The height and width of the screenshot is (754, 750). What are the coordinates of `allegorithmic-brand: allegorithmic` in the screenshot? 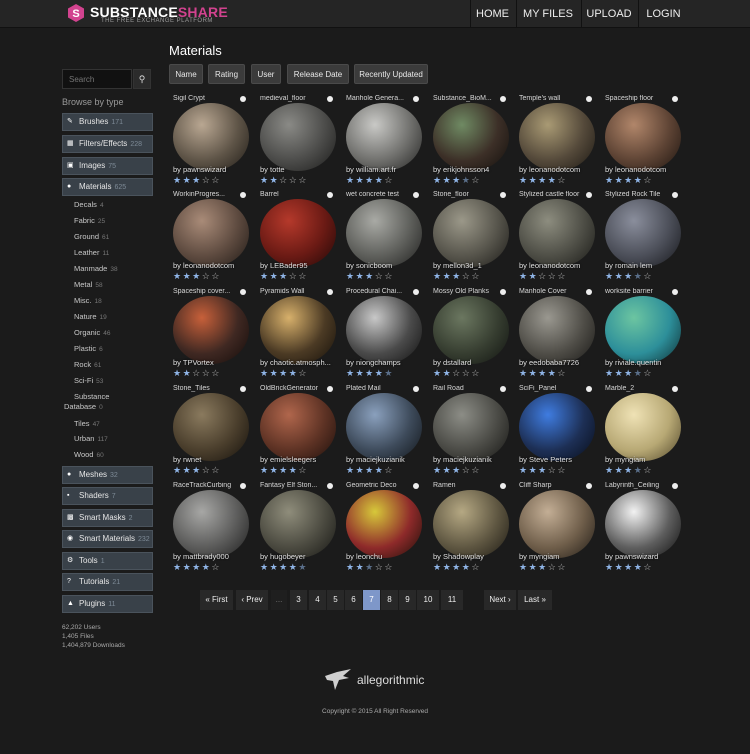 It's located at (390, 680).